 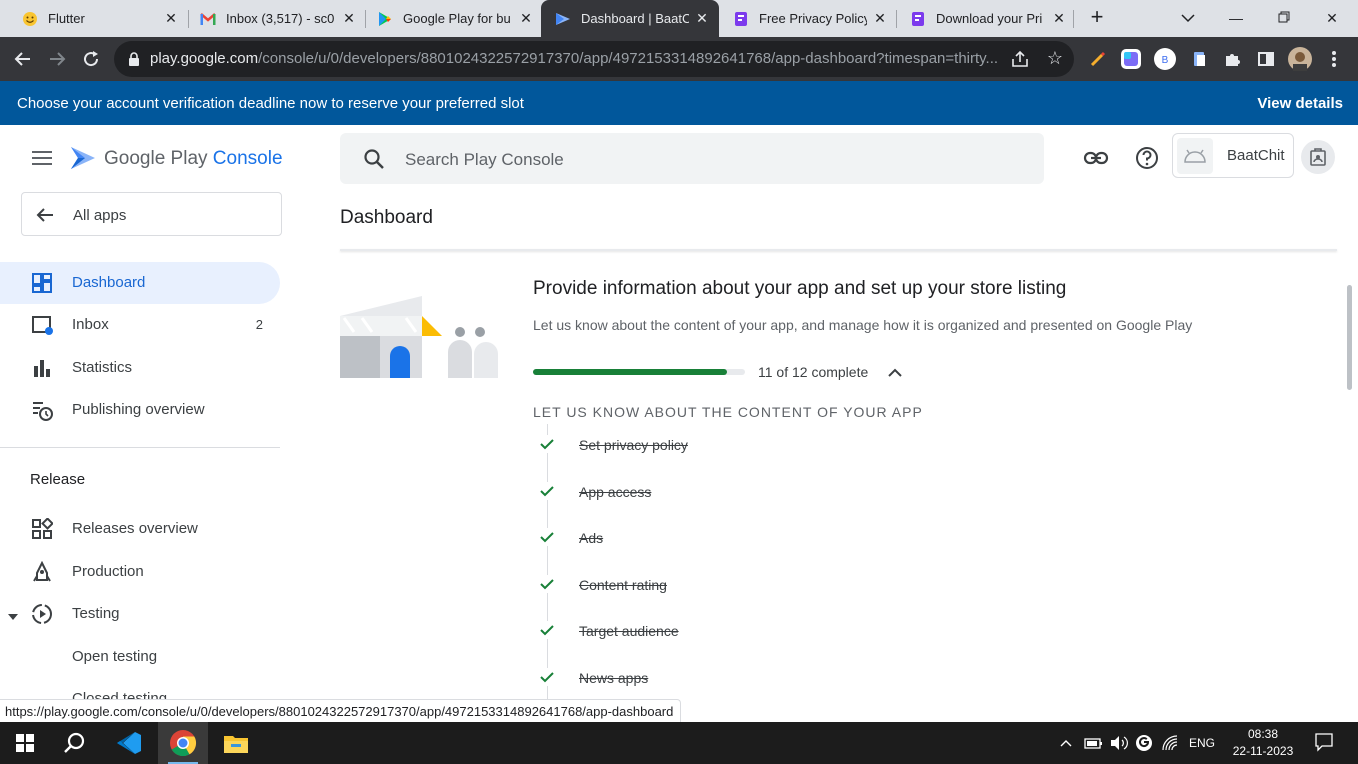 What do you see at coordinates (629, 631) in the screenshot?
I see `checklist-item-label: Target audience` at bounding box center [629, 631].